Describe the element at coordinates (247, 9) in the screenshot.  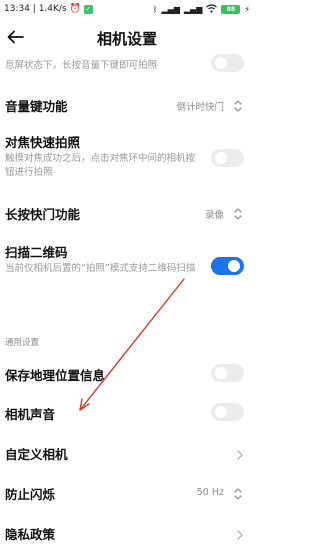
I see `lightning-icon: ⚡` at that location.